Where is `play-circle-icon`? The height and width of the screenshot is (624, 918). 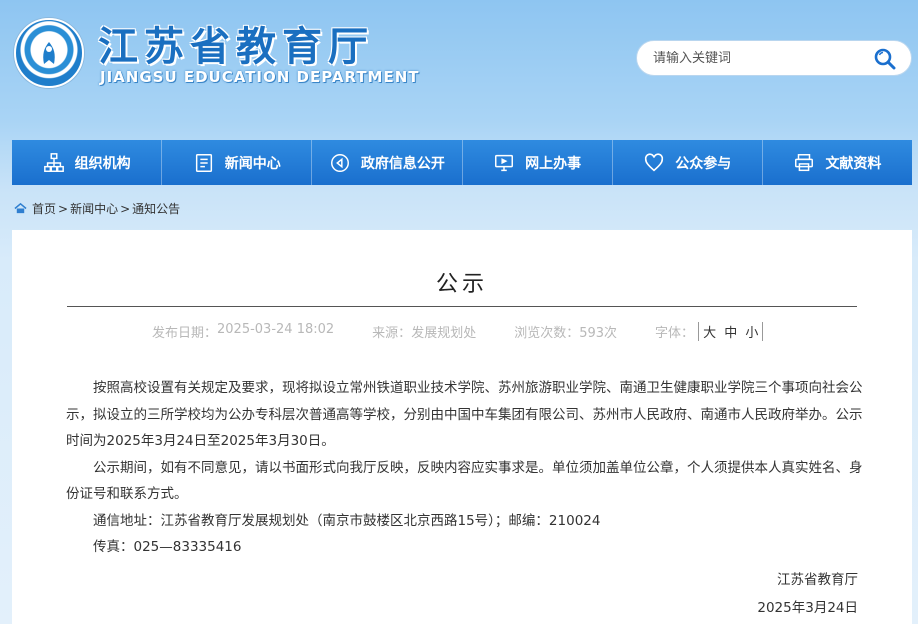 play-circle-icon is located at coordinates (339, 162).